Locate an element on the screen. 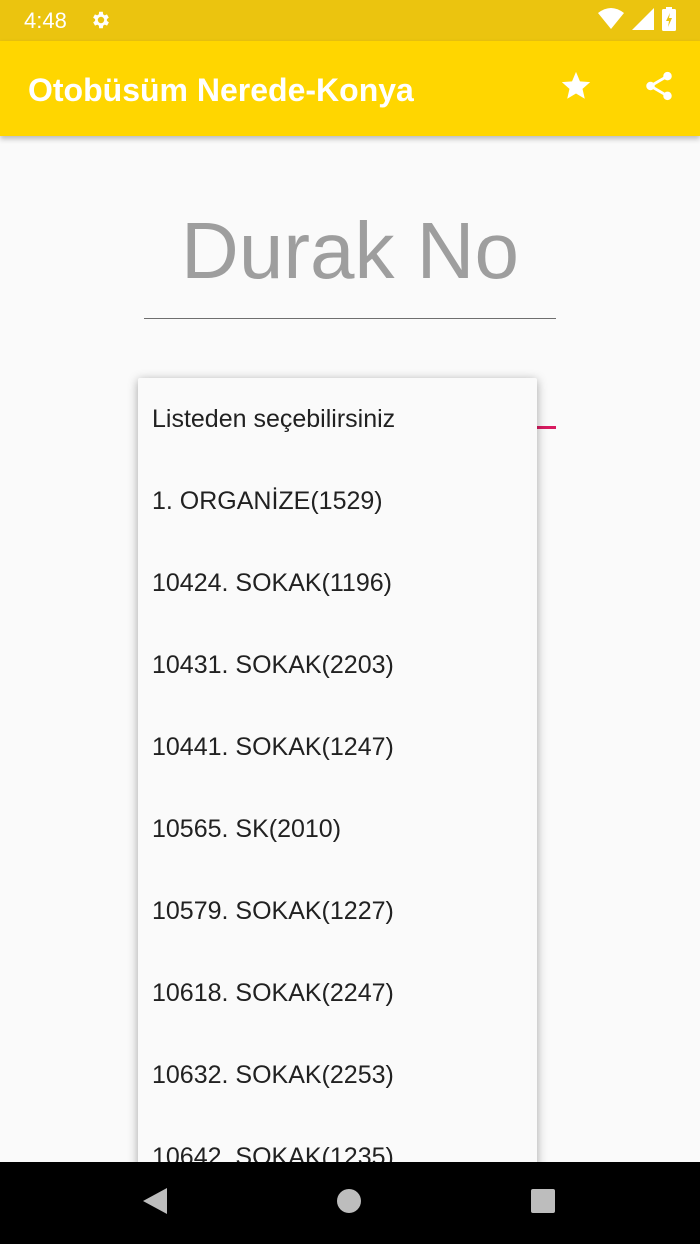 This screenshot has height=1244, width=700. durak-no-input: Durak No is located at coordinates (350, 255).